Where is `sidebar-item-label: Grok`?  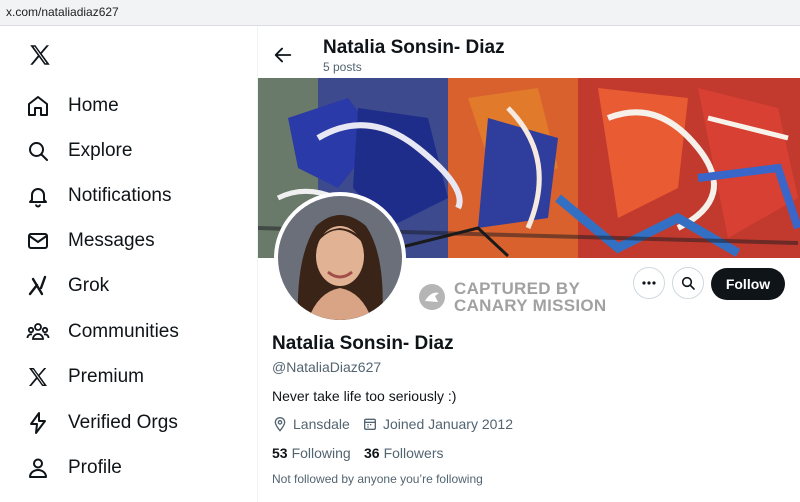
sidebar-item-label: Grok is located at coordinates (89, 285).